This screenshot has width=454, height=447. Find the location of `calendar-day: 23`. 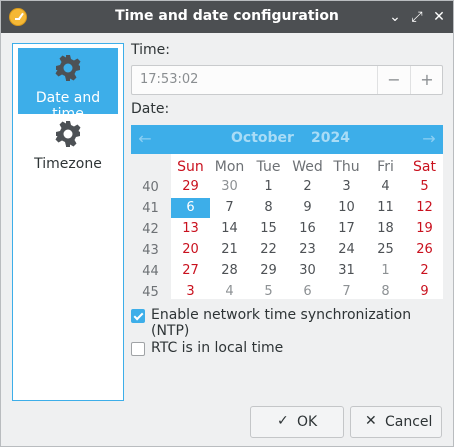

calendar-day: 23 is located at coordinates (307, 250).